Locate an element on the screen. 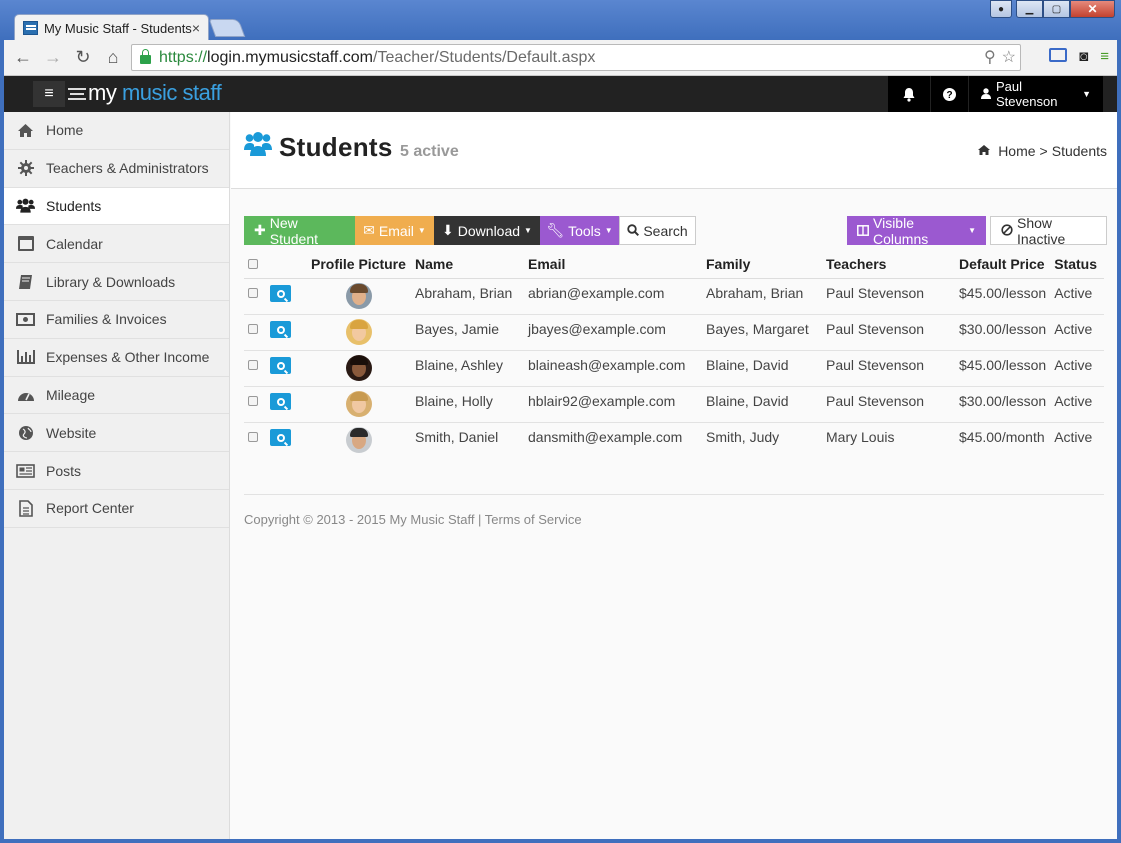  sidebar-item-website: Website is located at coordinates (116, 433).